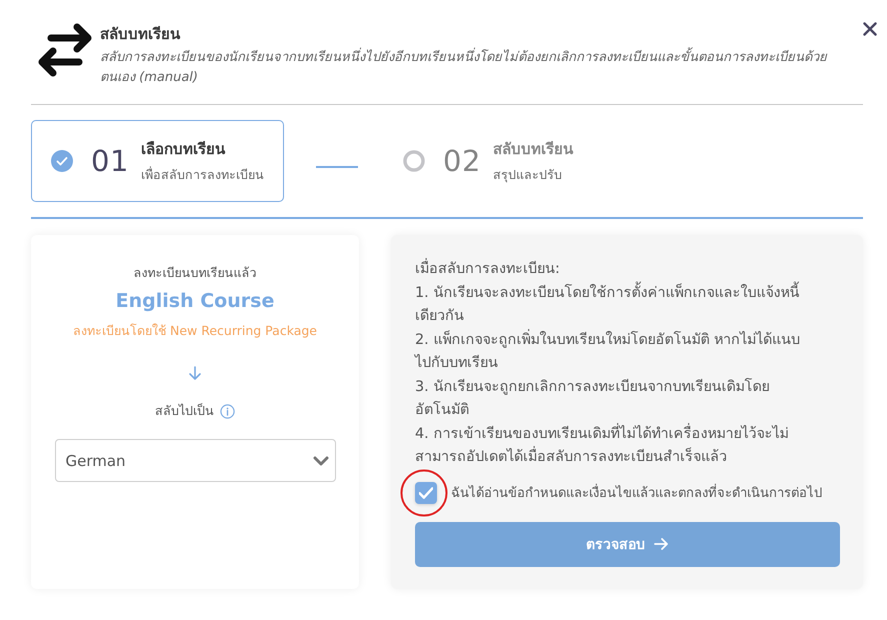 Image resolution: width=887 pixels, height=620 pixels. Describe the element at coordinates (615, 305) in the screenshot. I see `notice-item: 1. นักเรียนจะลงทะเบียนโดยใช้การตั้งค่าแพ็กเกจและใบแจ้งหนี้เดียวกัน` at that location.